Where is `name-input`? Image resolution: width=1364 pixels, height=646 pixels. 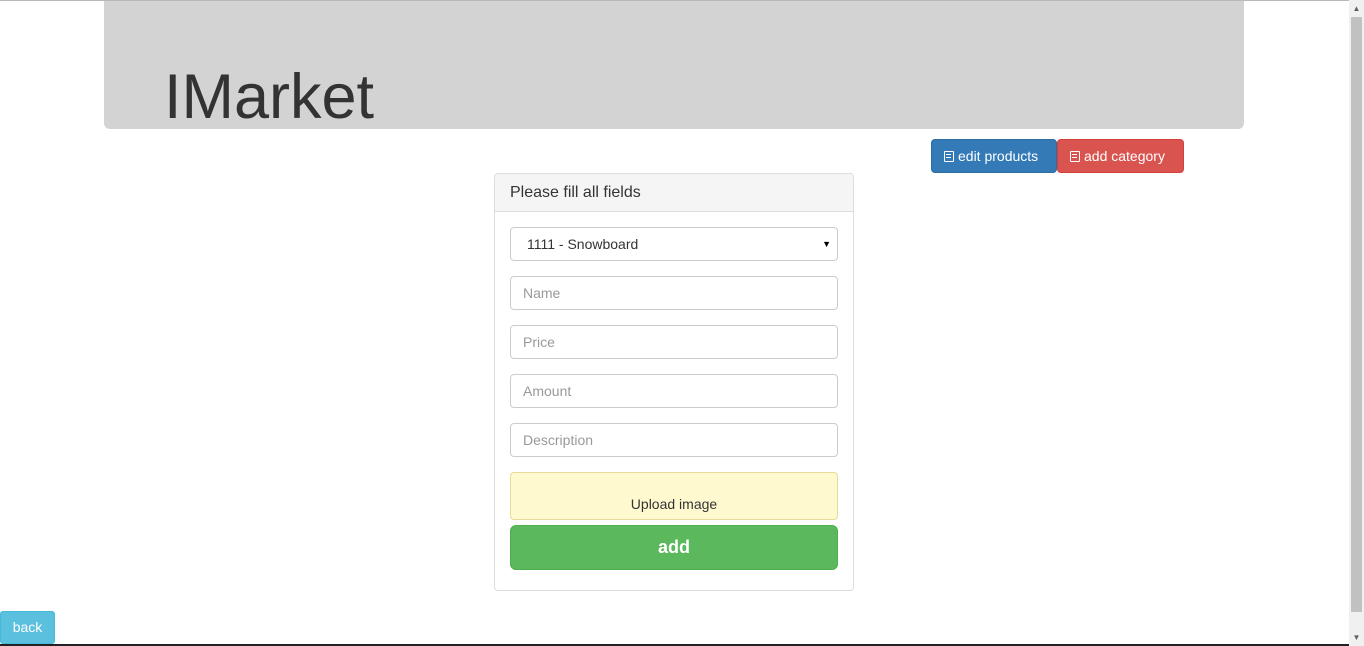 name-input is located at coordinates (674, 293).